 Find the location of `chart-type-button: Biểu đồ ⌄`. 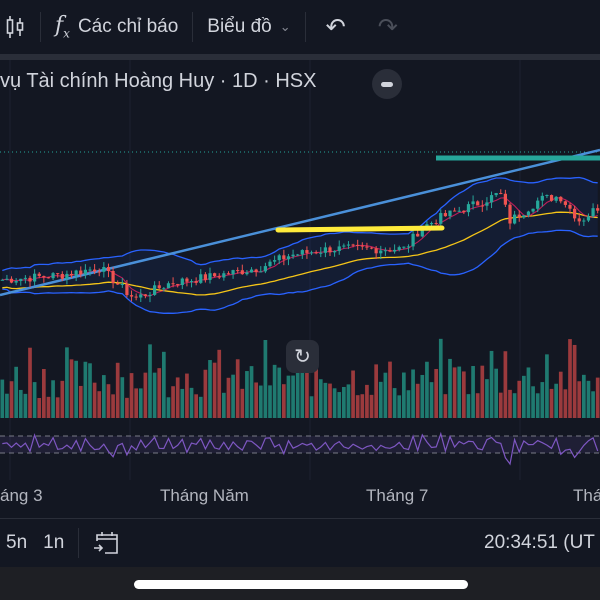

chart-type-button: Biểu đồ ⌄ is located at coordinates (248, 27).